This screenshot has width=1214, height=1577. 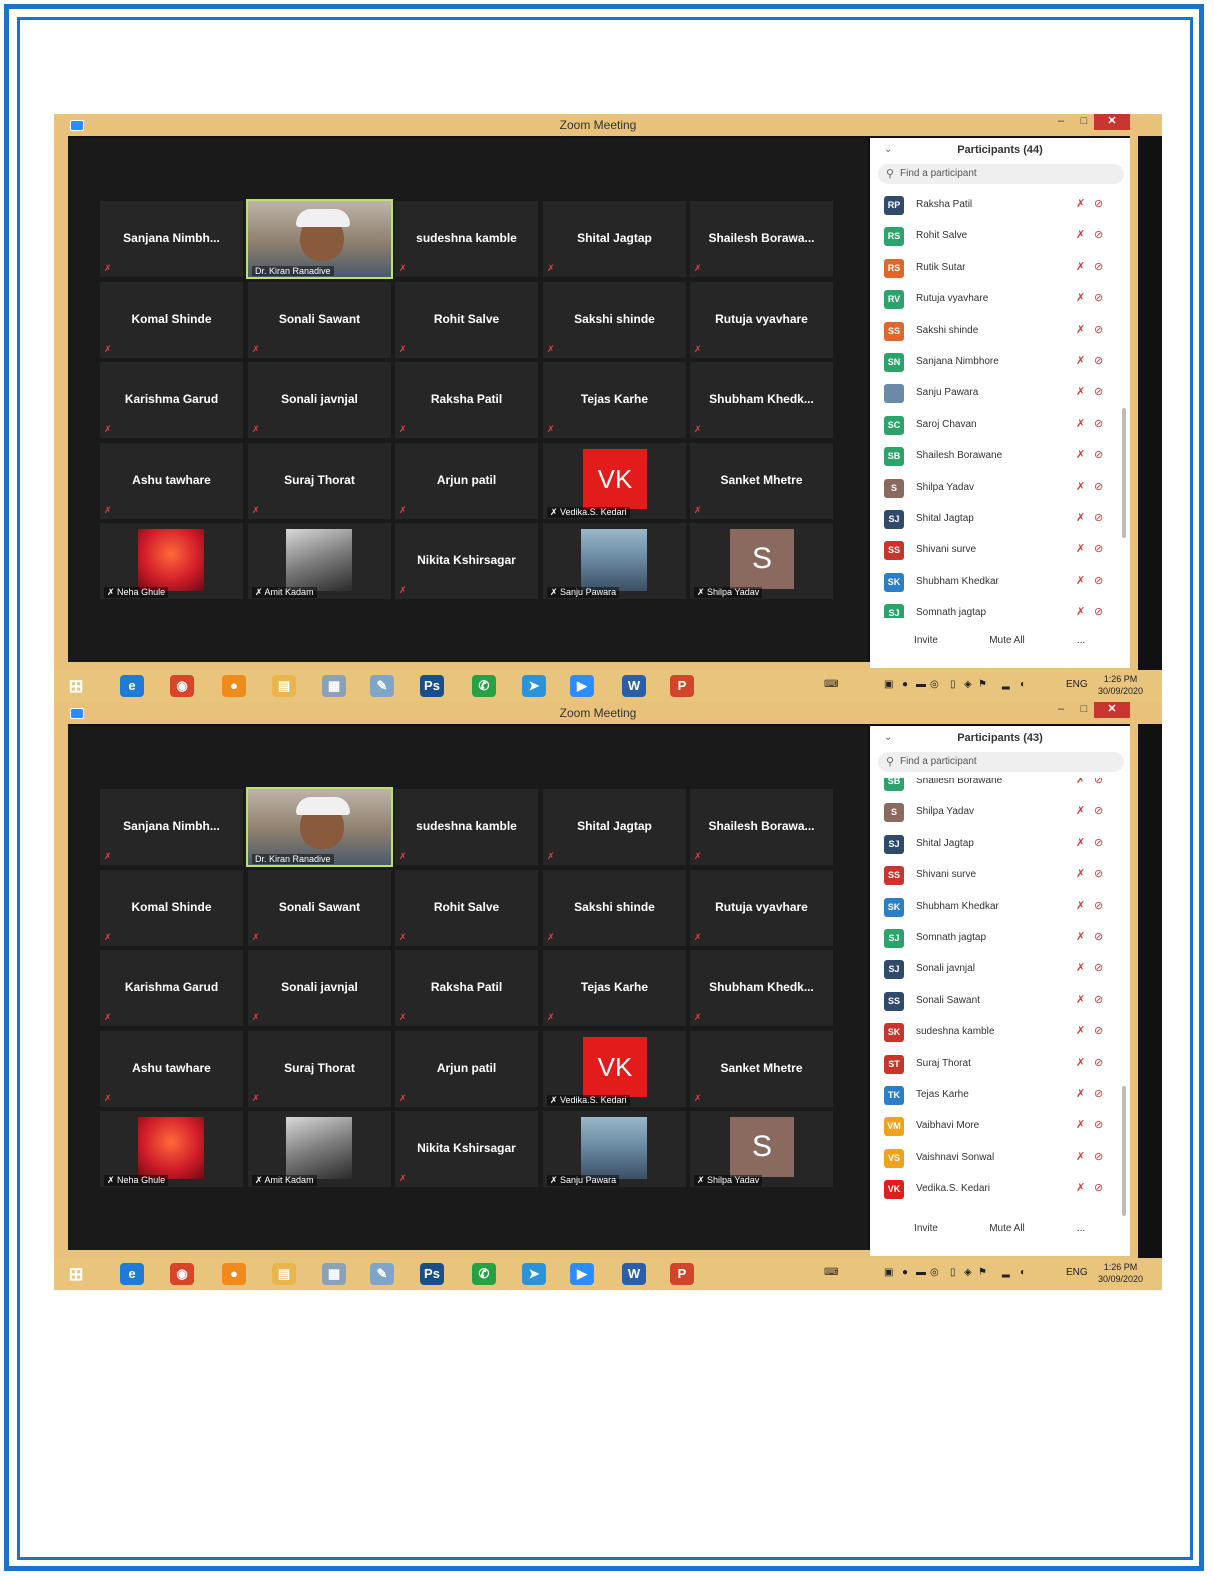 I want to click on powerpoint-icon: P, so click(x=682, y=686).